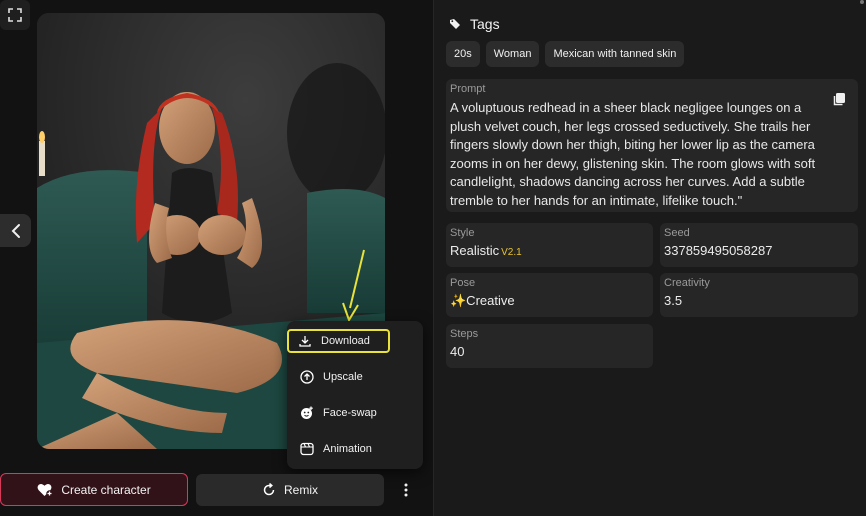  I want to click on expand-icon, so click(15, 15).